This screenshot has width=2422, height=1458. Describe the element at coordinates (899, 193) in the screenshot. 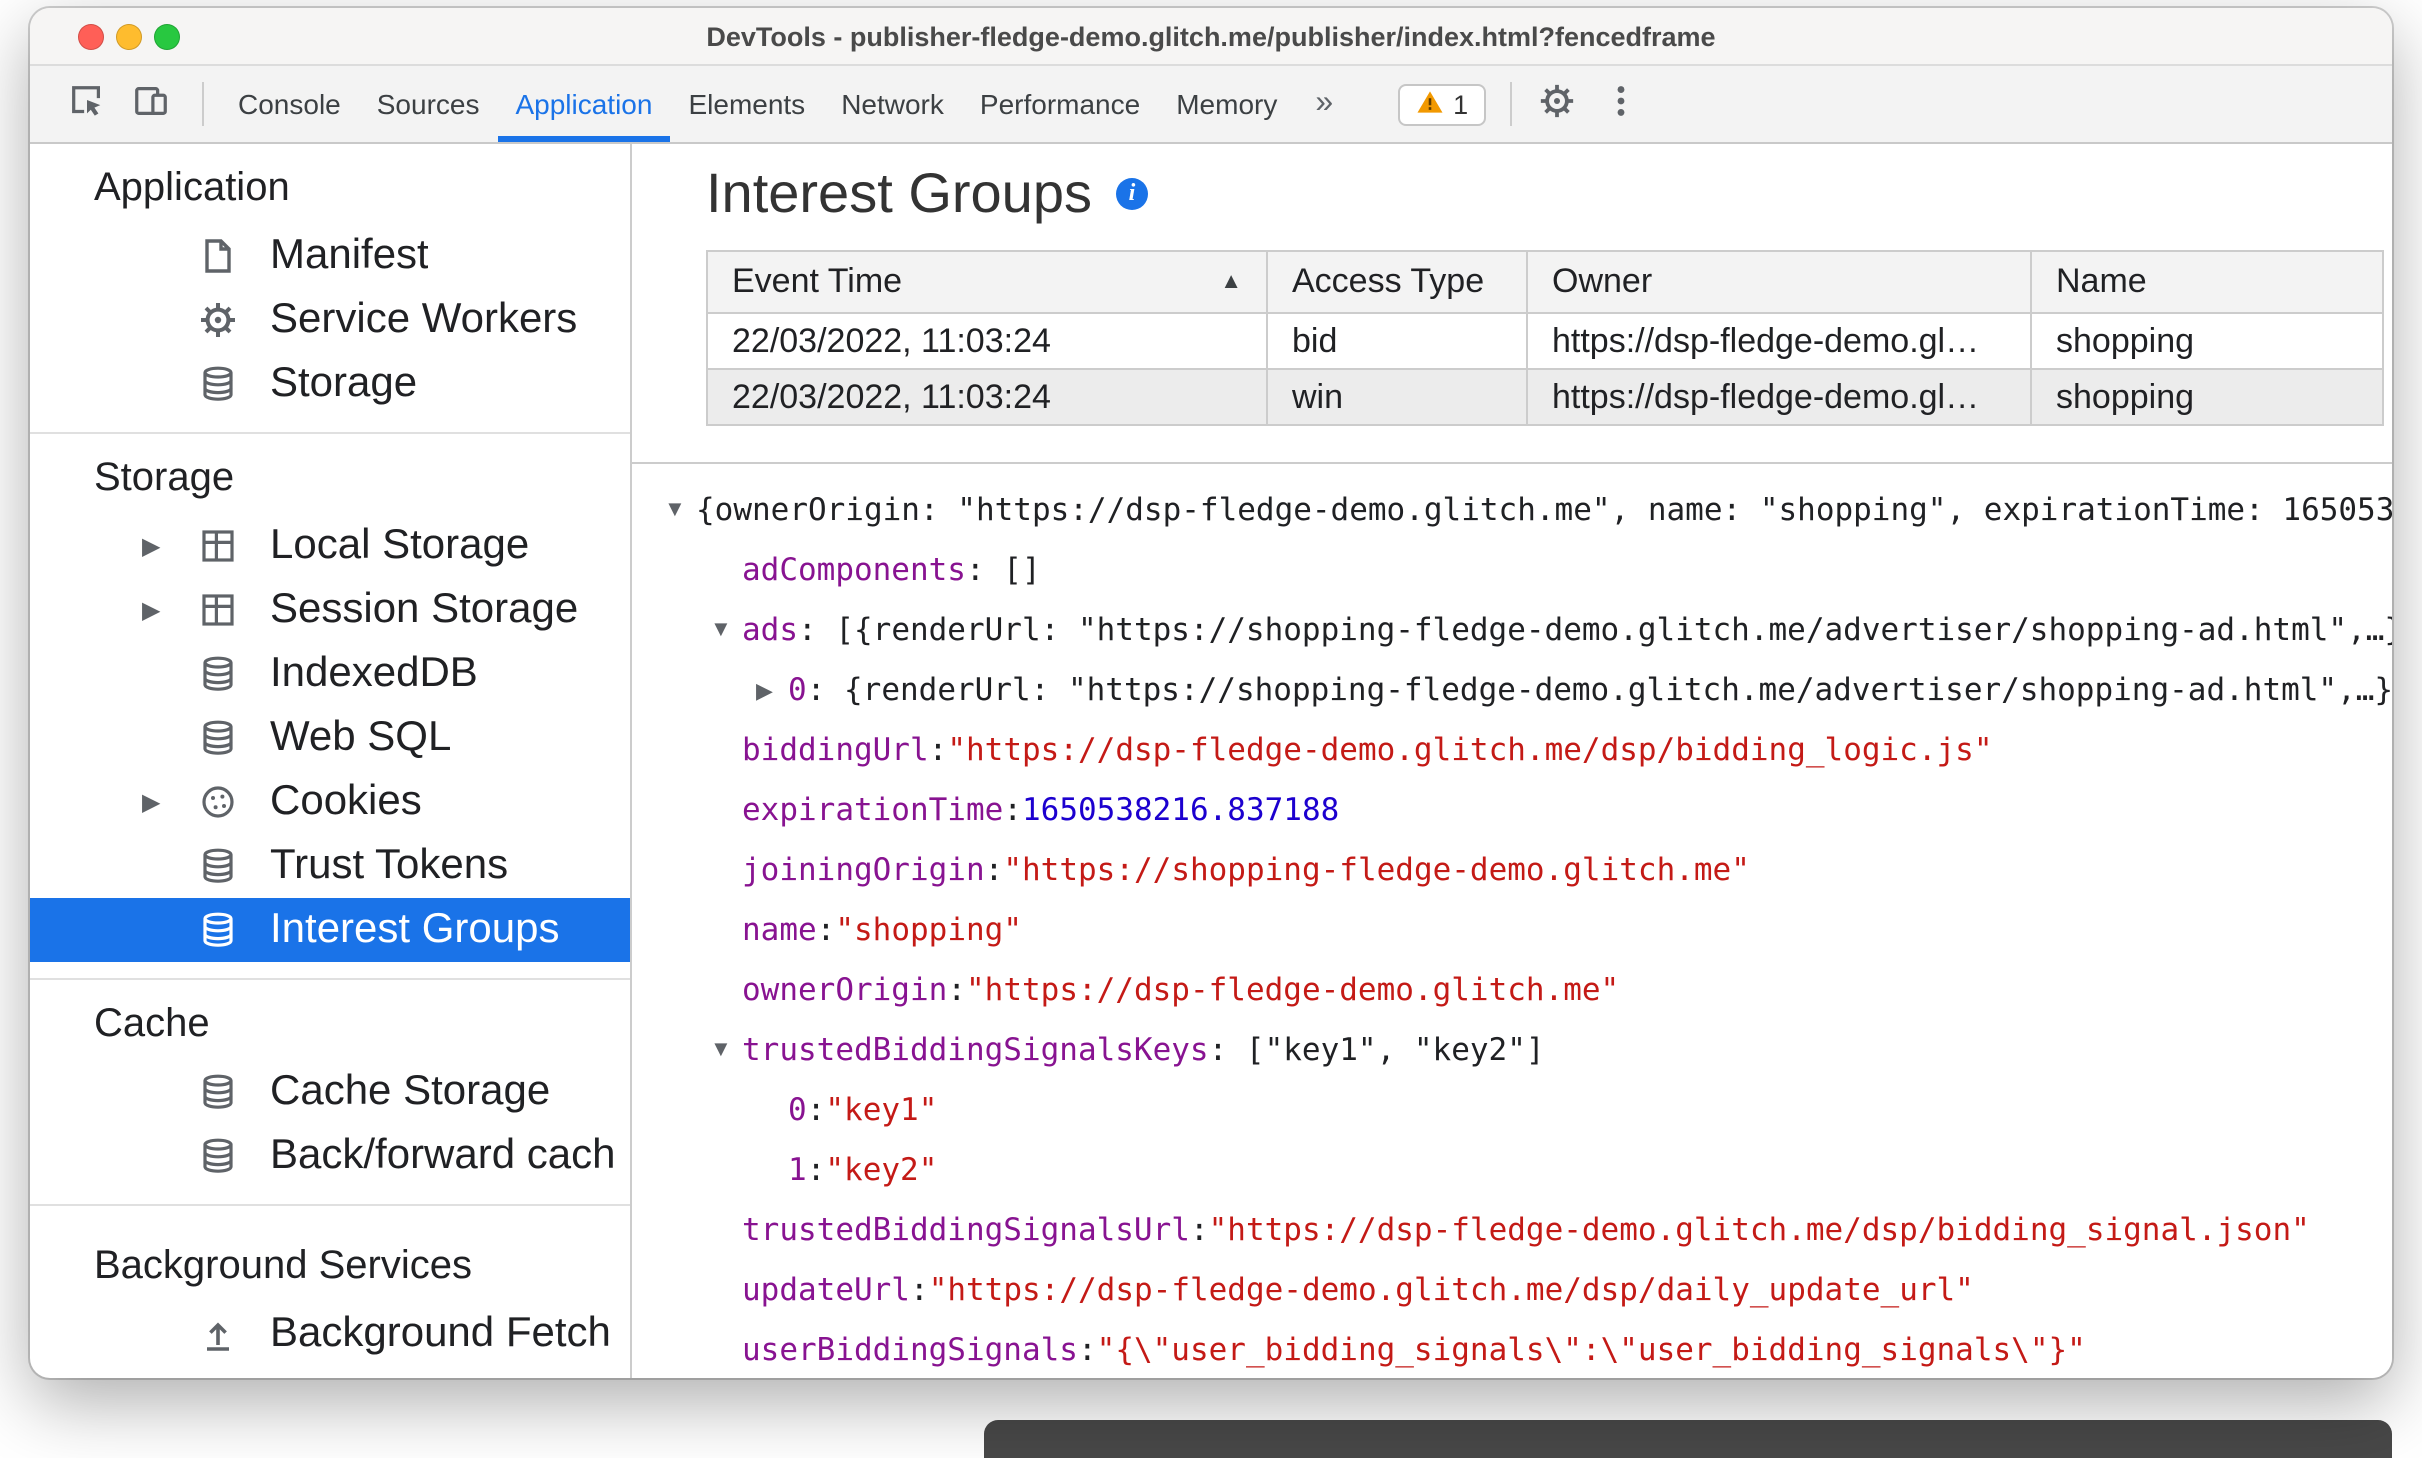

I see `page-title: Interest Groups` at that location.